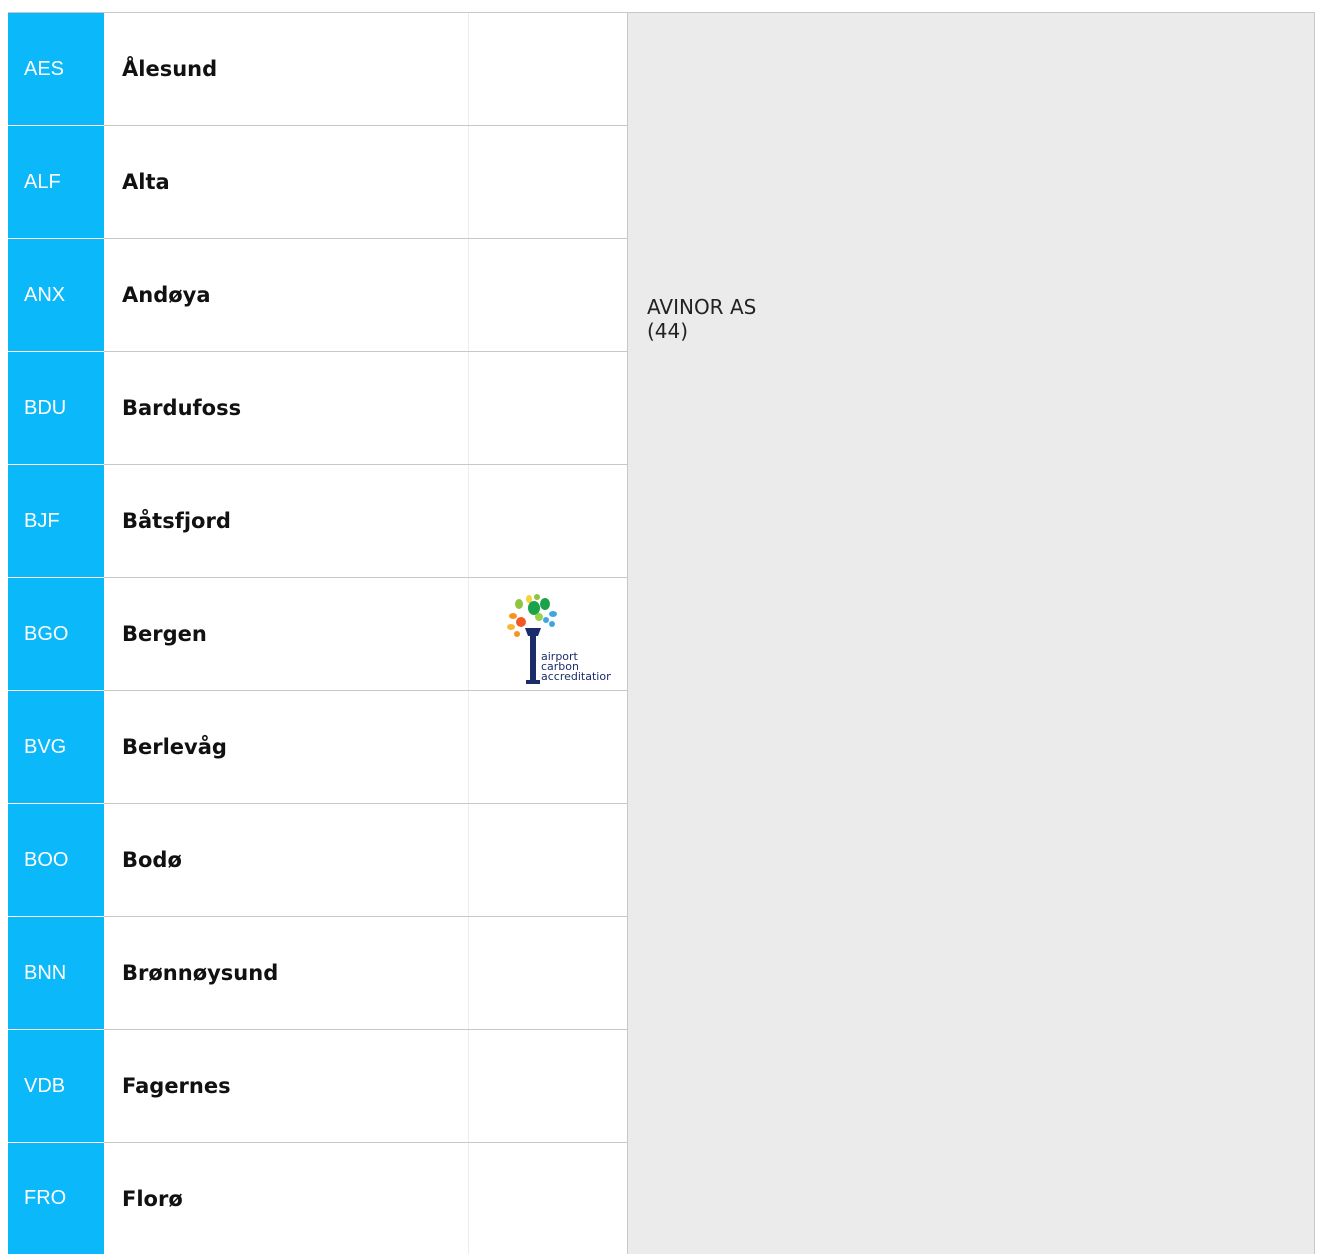 This screenshot has width=1322, height=1254. I want to click on airport-code: BVG, so click(56, 747).